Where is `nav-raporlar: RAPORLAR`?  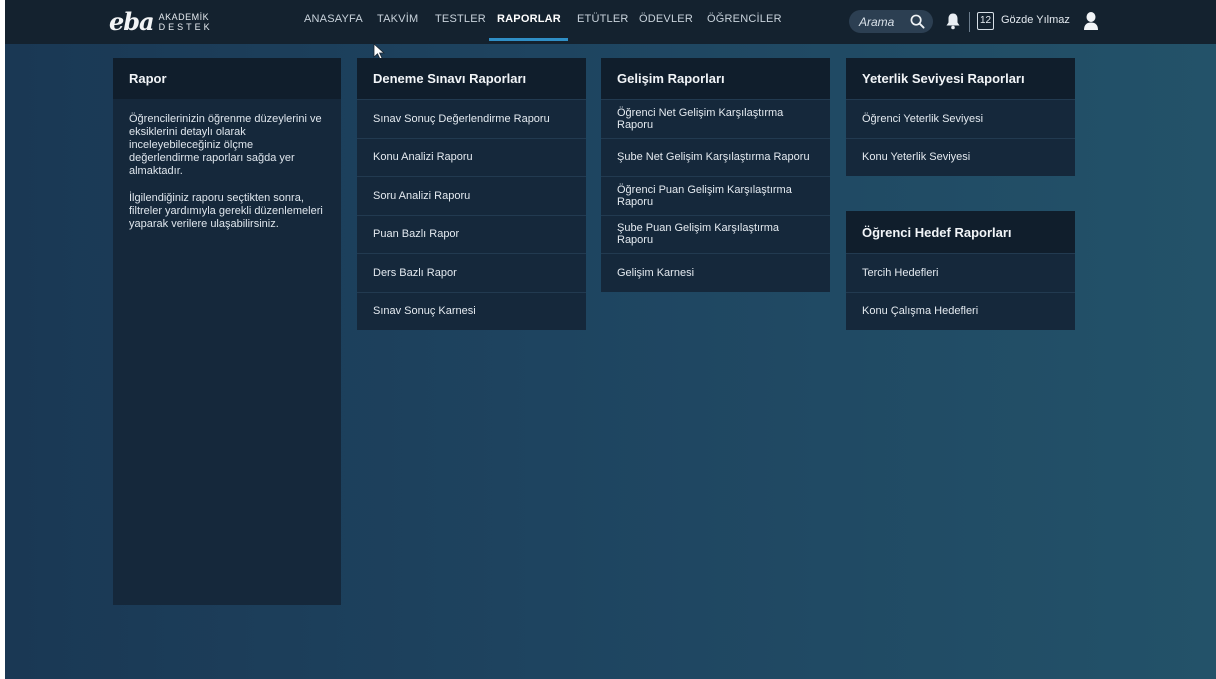 nav-raporlar: RAPORLAR is located at coordinates (529, 19).